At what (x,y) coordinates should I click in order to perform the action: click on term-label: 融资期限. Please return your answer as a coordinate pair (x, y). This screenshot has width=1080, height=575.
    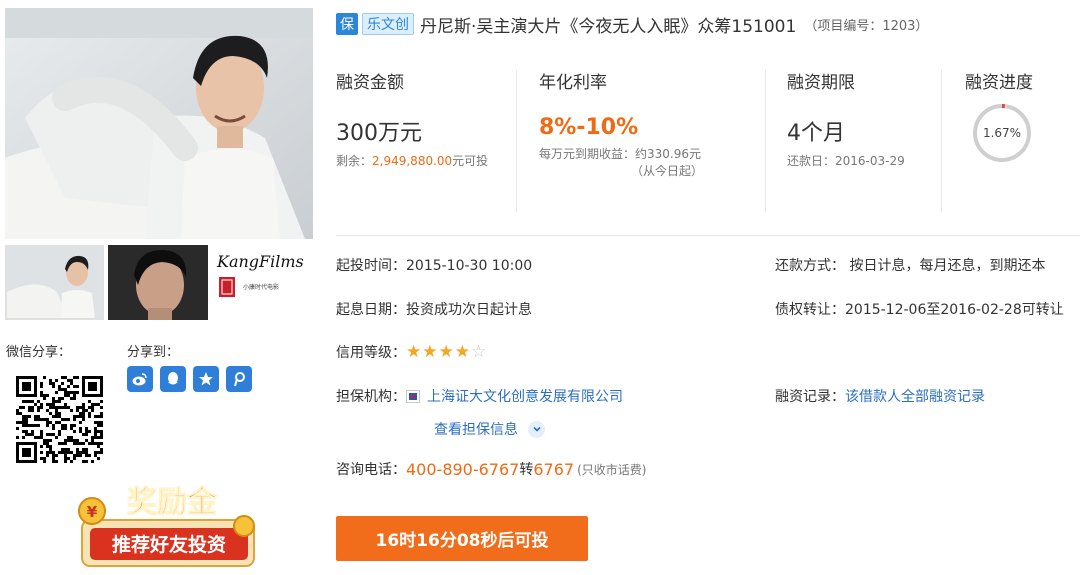
    Looking at the image, I should click on (821, 83).